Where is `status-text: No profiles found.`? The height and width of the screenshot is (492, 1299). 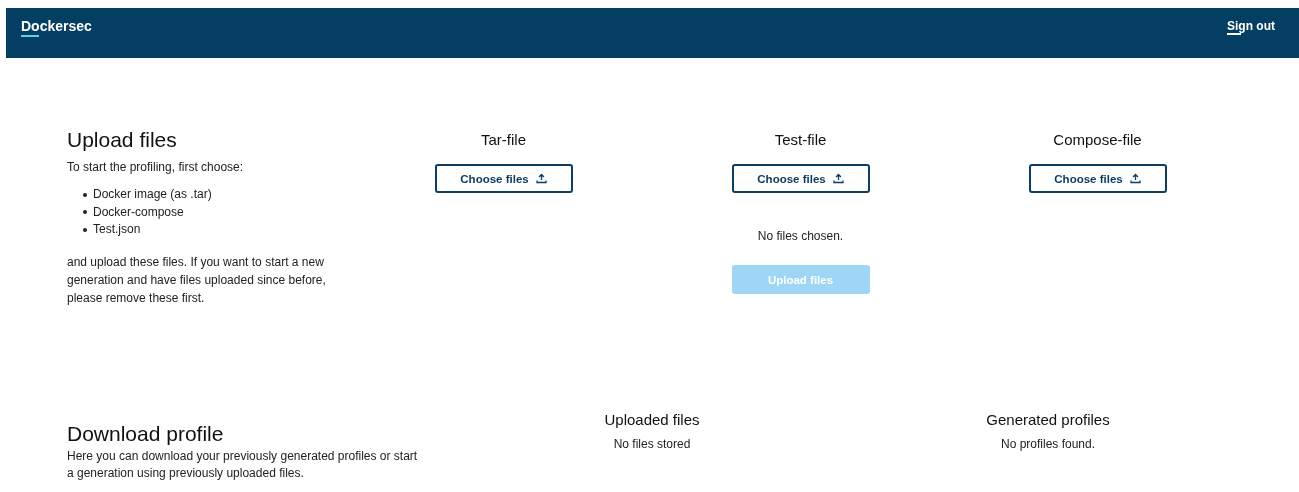
status-text: No profiles found. is located at coordinates (1048, 443).